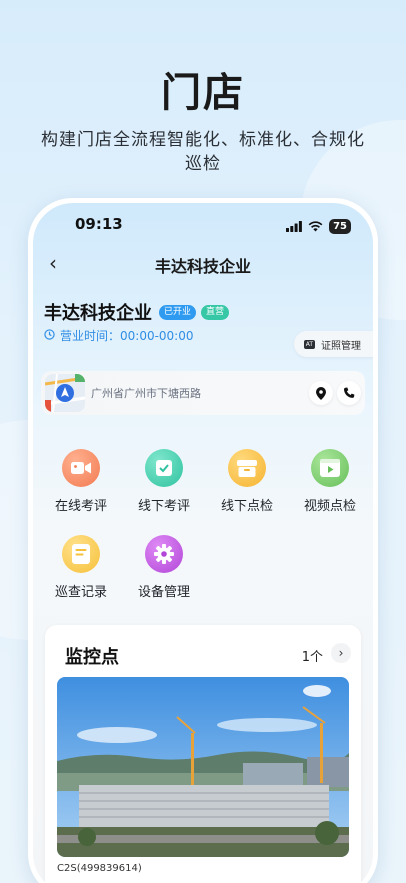 This screenshot has width=406, height=883. I want to click on location-pin-icon, so click(321, 393).